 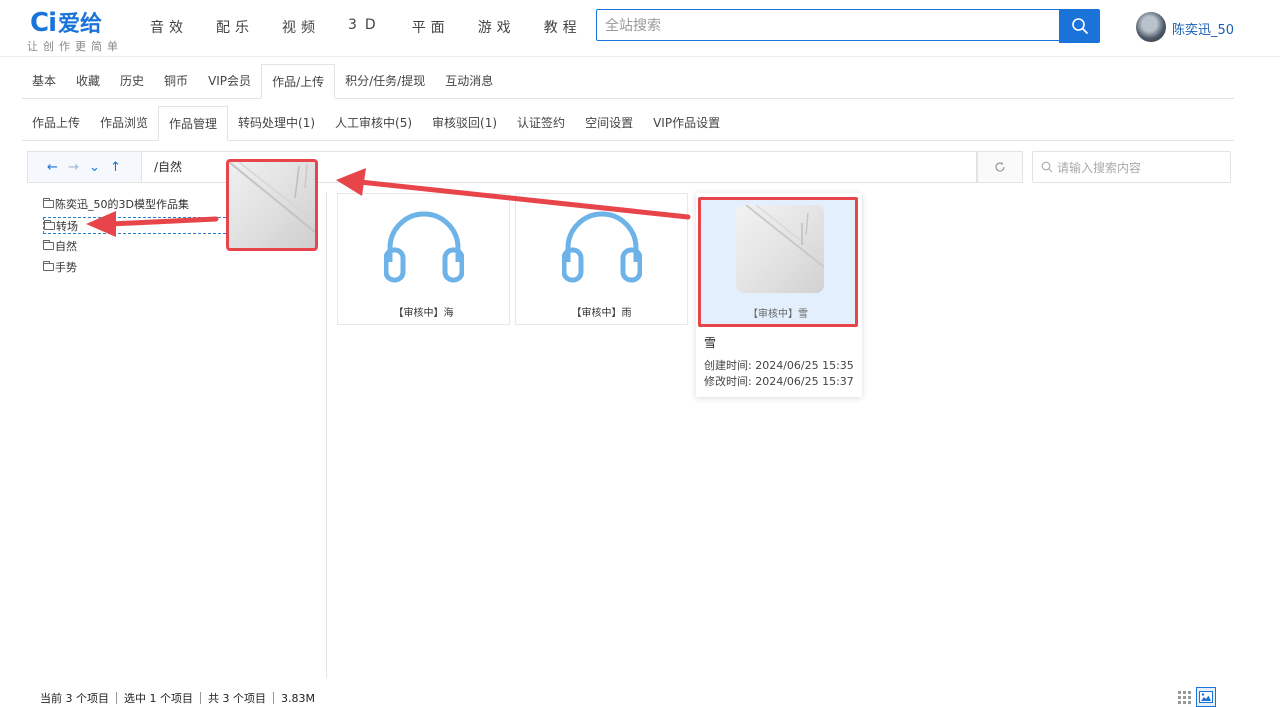 What do you see at coordinates (779, 381) in the screenshot?
I see `tooltip-modified-time: 修改时间: 2024/06/25 15:37` at bounding box center [779, 381].